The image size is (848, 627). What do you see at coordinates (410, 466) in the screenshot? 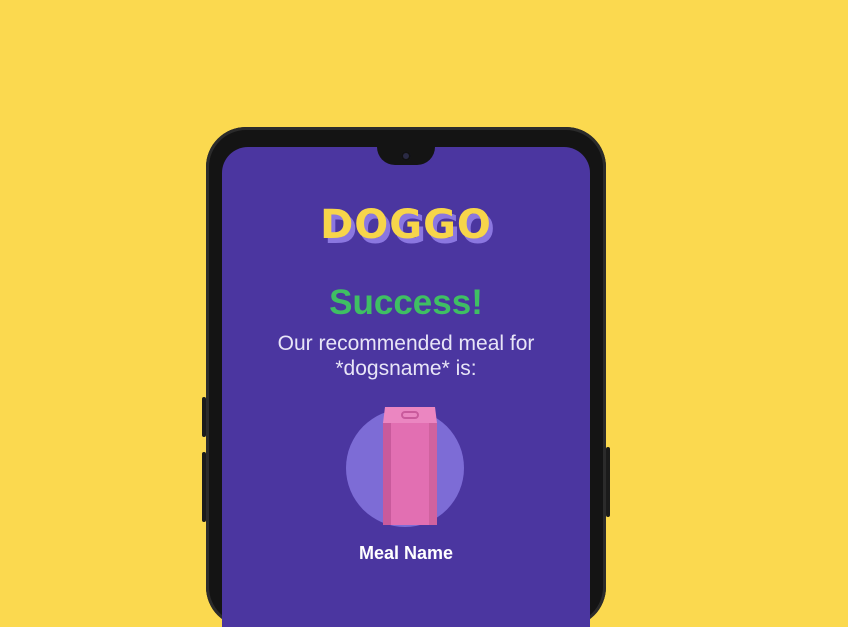
I see `food-bag-icon` at bounding box center [410, 466].